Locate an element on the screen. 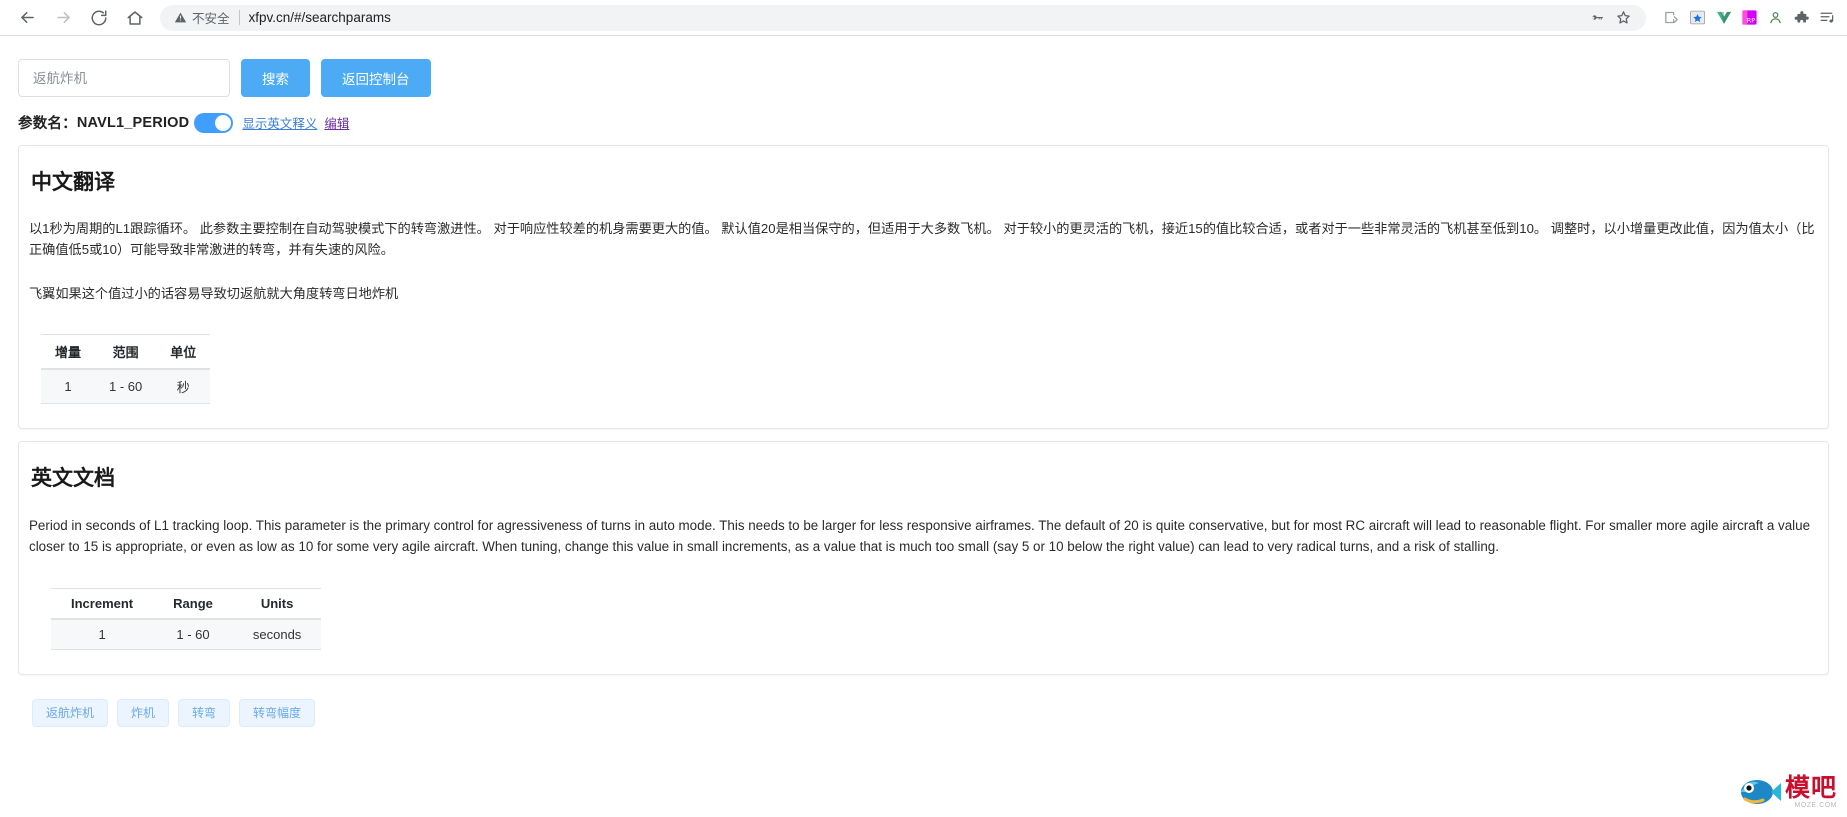  security-status: 不安全 is located at coordinates (202, 17).